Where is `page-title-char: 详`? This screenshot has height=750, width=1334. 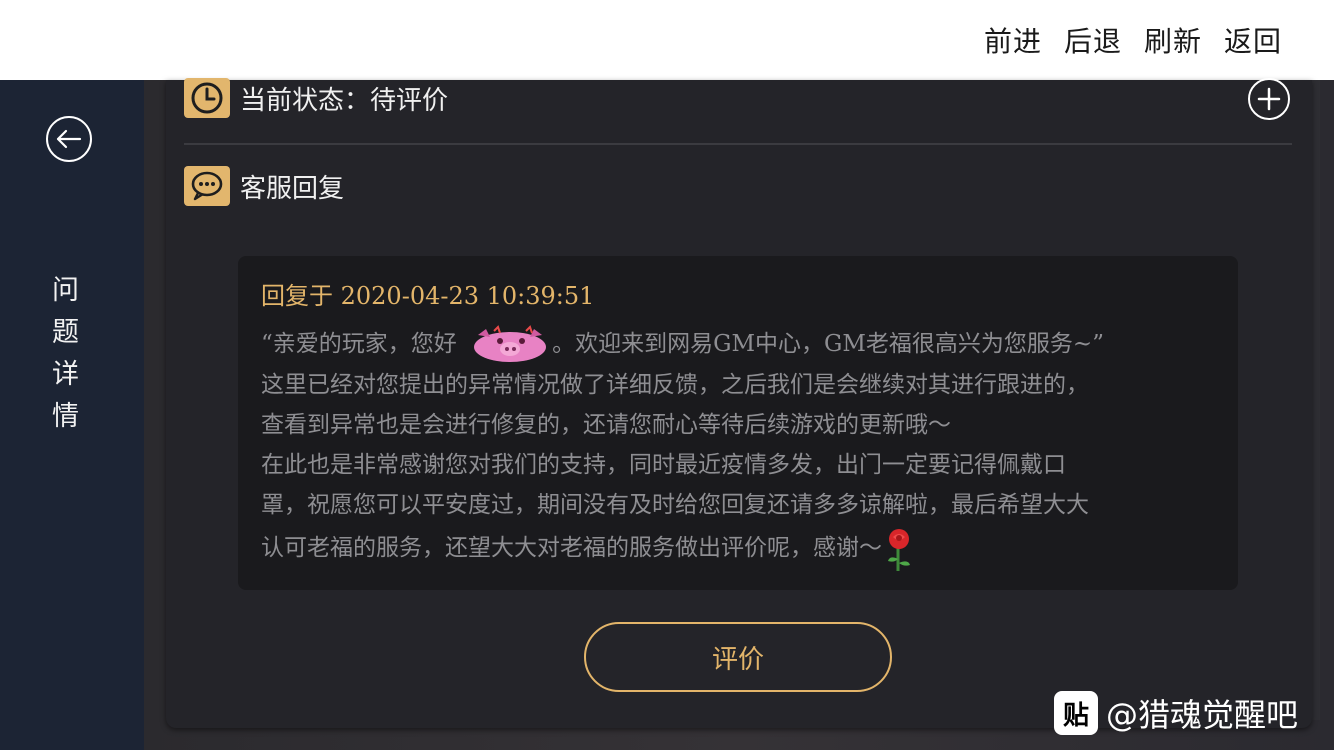
page-title-char: 详 is located at coordinates (65, 374).